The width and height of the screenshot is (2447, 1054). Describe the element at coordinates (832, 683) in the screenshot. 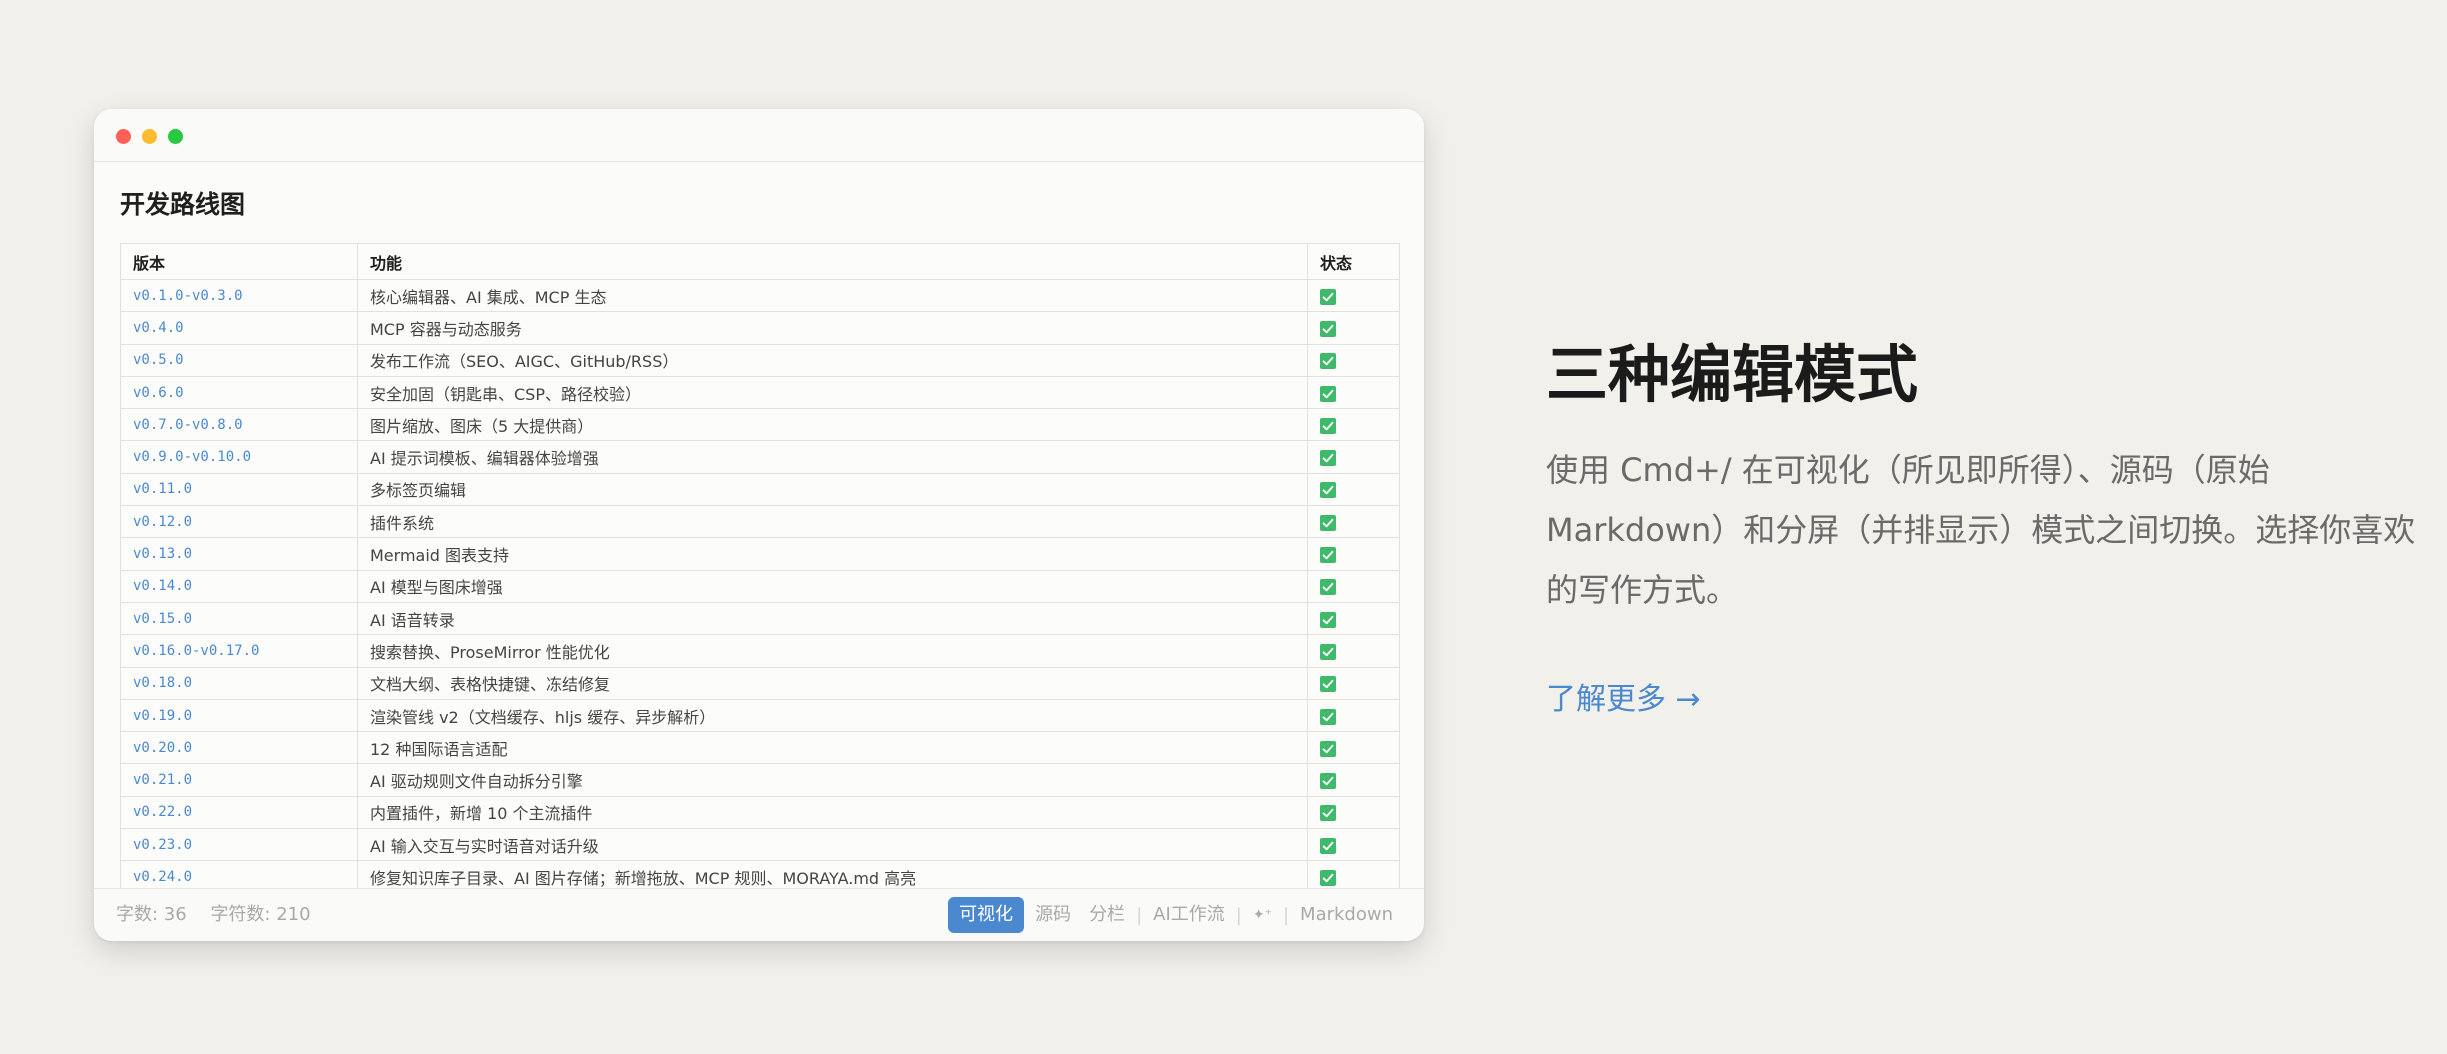

I see `feature-cell: 文档大纲、表格快捷键、冻结修复` at that location.